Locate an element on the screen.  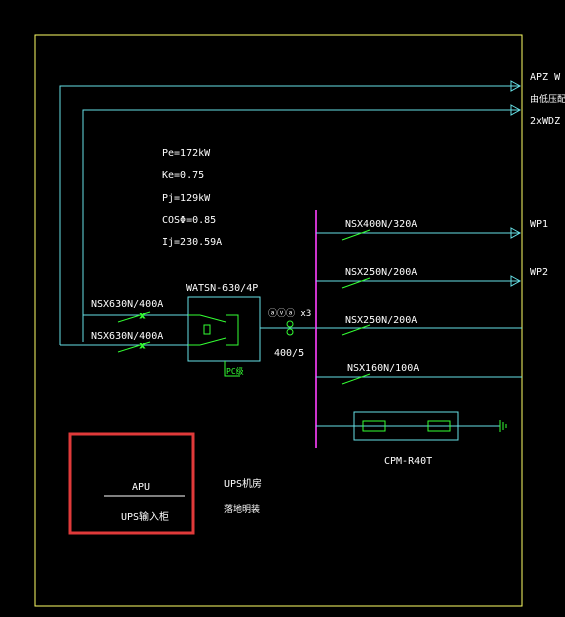
branch-breaker-4-contact is located at coordinates (356, 379).